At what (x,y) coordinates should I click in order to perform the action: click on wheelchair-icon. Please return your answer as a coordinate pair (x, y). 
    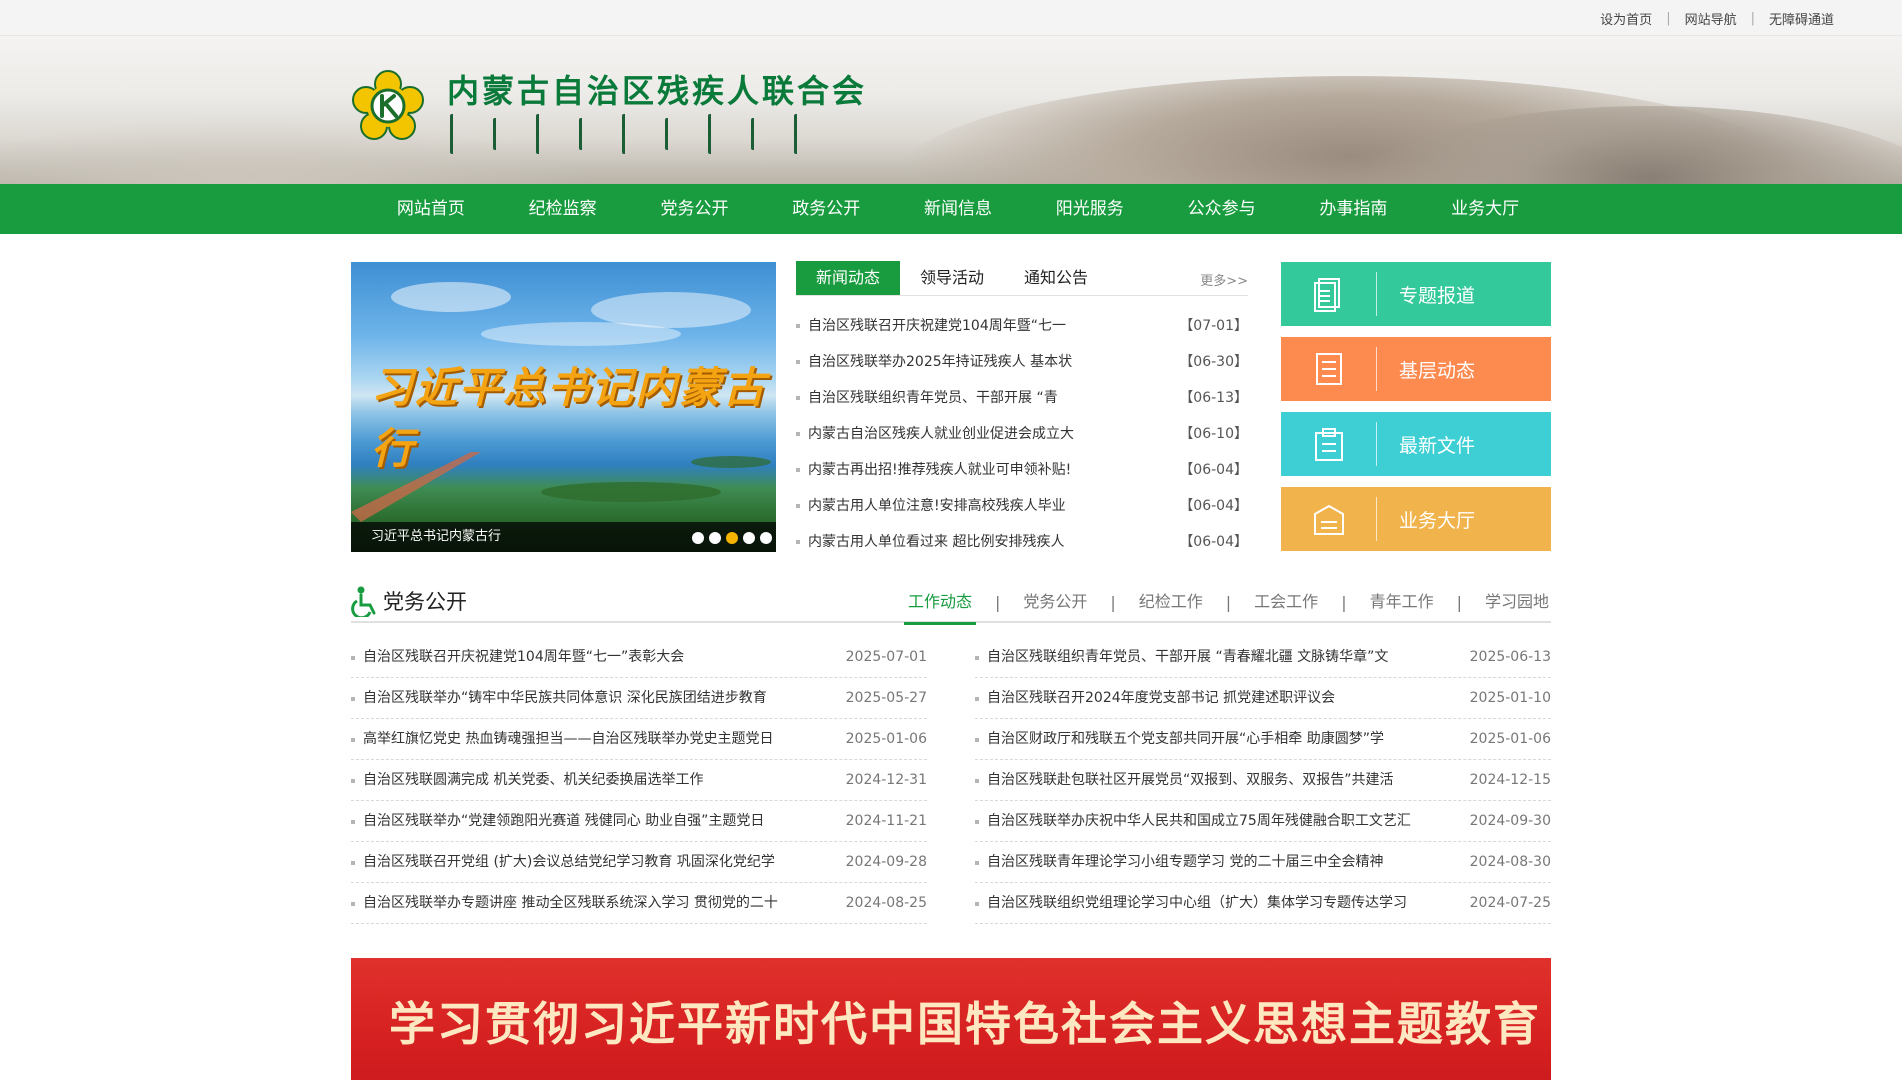
    Looking at the image, I should click on (363, 601).